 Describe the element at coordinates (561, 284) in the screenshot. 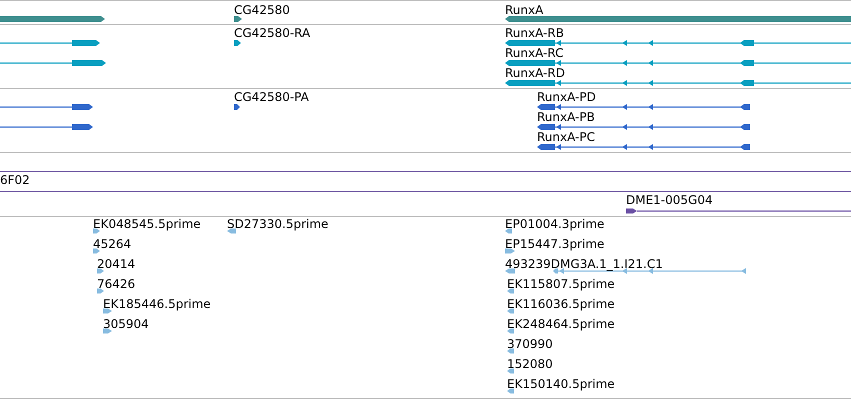

I see `feature-label: EK115807.5prime` at that location.